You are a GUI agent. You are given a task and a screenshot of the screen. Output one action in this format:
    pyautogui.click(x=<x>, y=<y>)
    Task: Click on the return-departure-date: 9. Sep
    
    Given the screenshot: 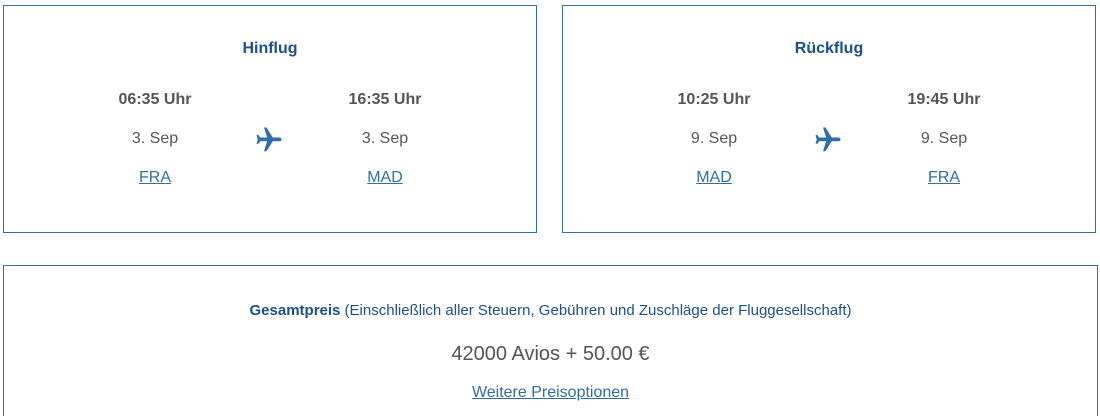 What is the action you would take?
    pyautogui.click(x=714, y=138)
    